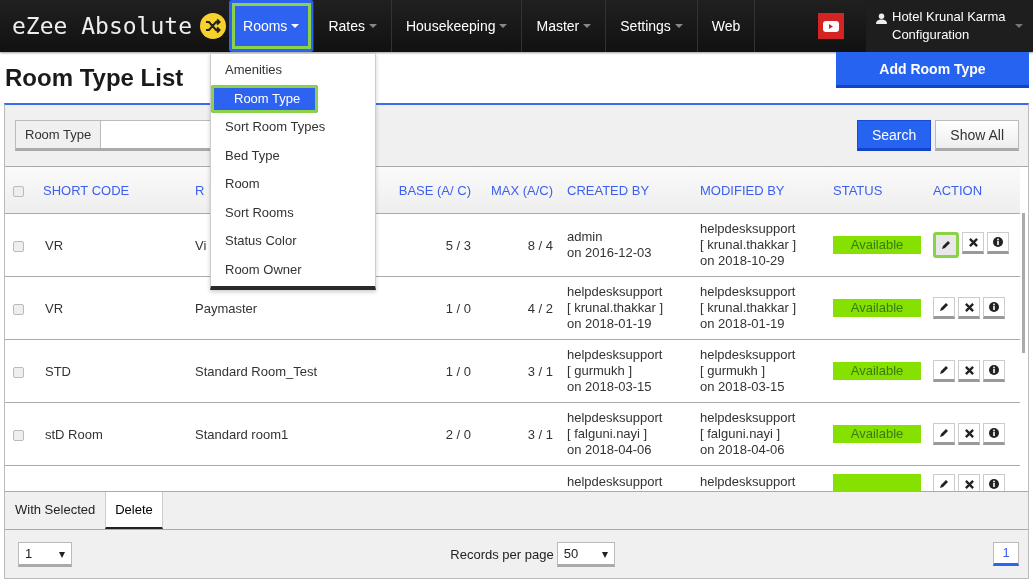 The width and height of the screenshot is (1033, 579). I want to click on column-header: CREATED BY, so click(627, 190).